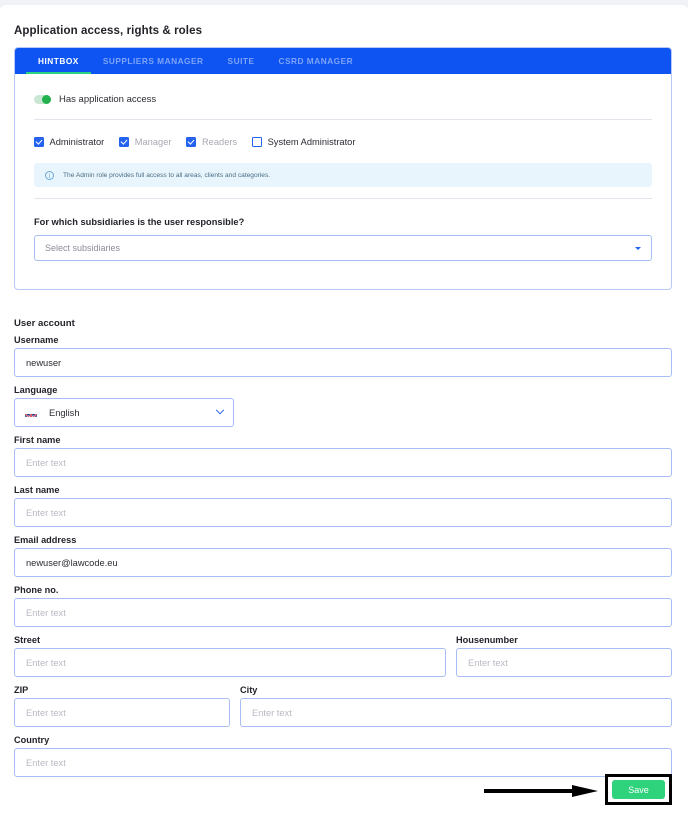 This screenshot has width=688, height=818. I want to click on checkbox-label-manager: Manager, so click(153, 142).